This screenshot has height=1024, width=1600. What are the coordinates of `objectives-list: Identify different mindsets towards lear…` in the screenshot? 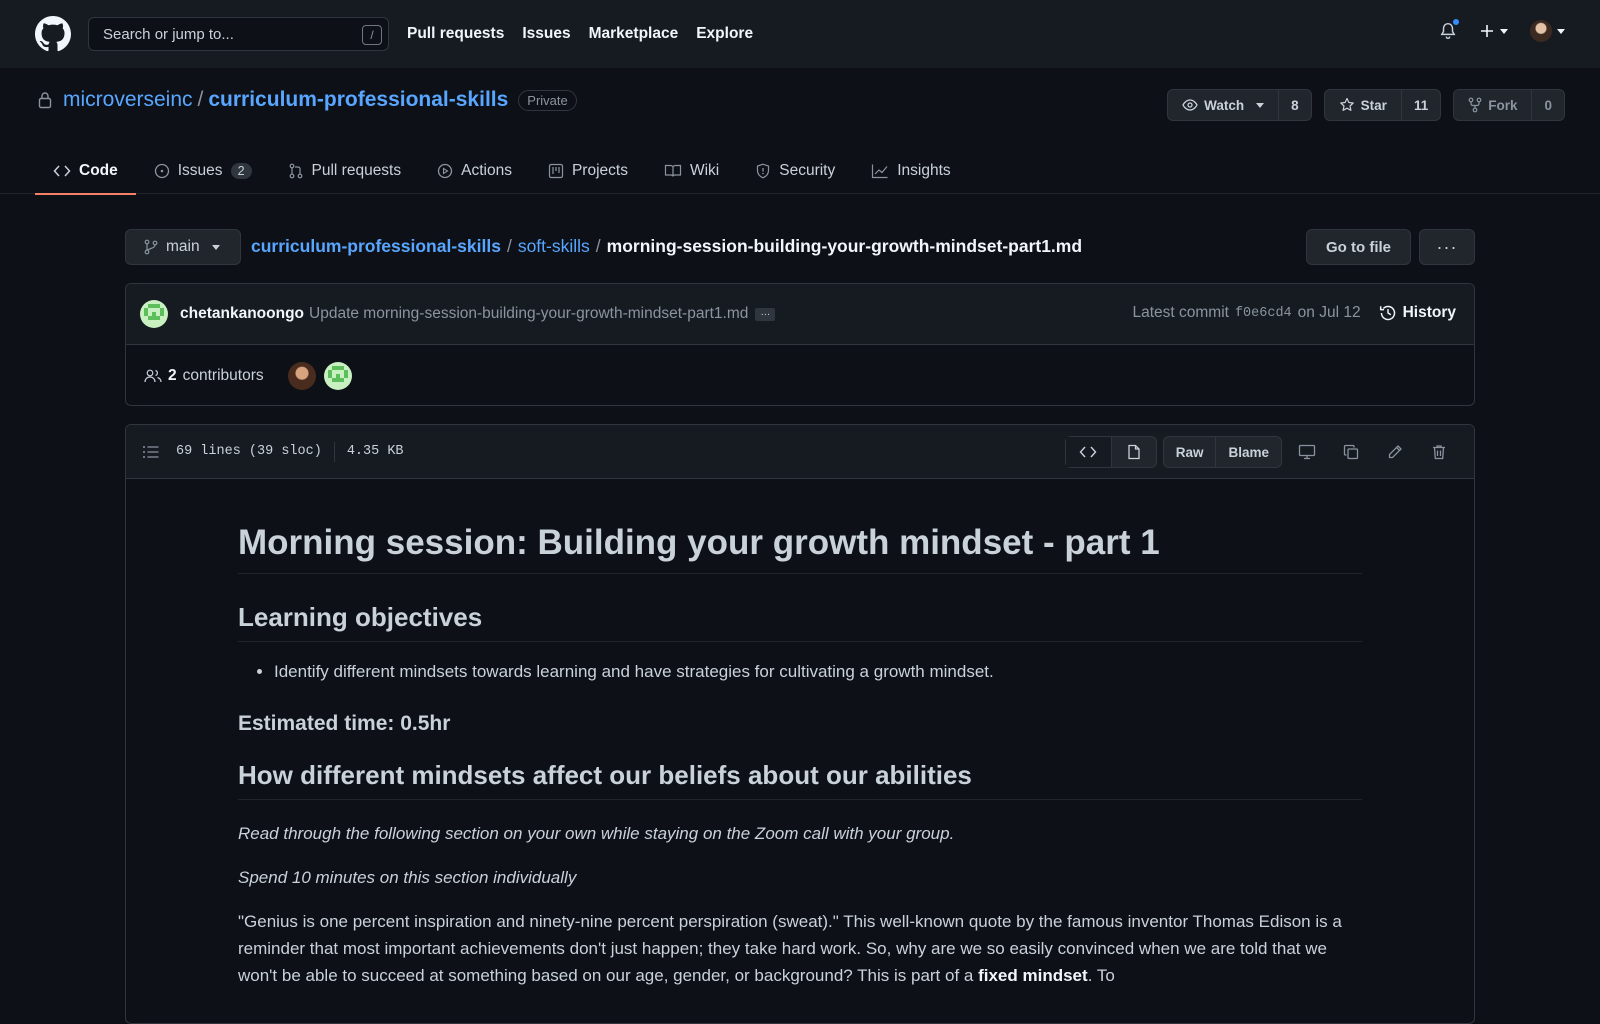 It's located at (800, 672).